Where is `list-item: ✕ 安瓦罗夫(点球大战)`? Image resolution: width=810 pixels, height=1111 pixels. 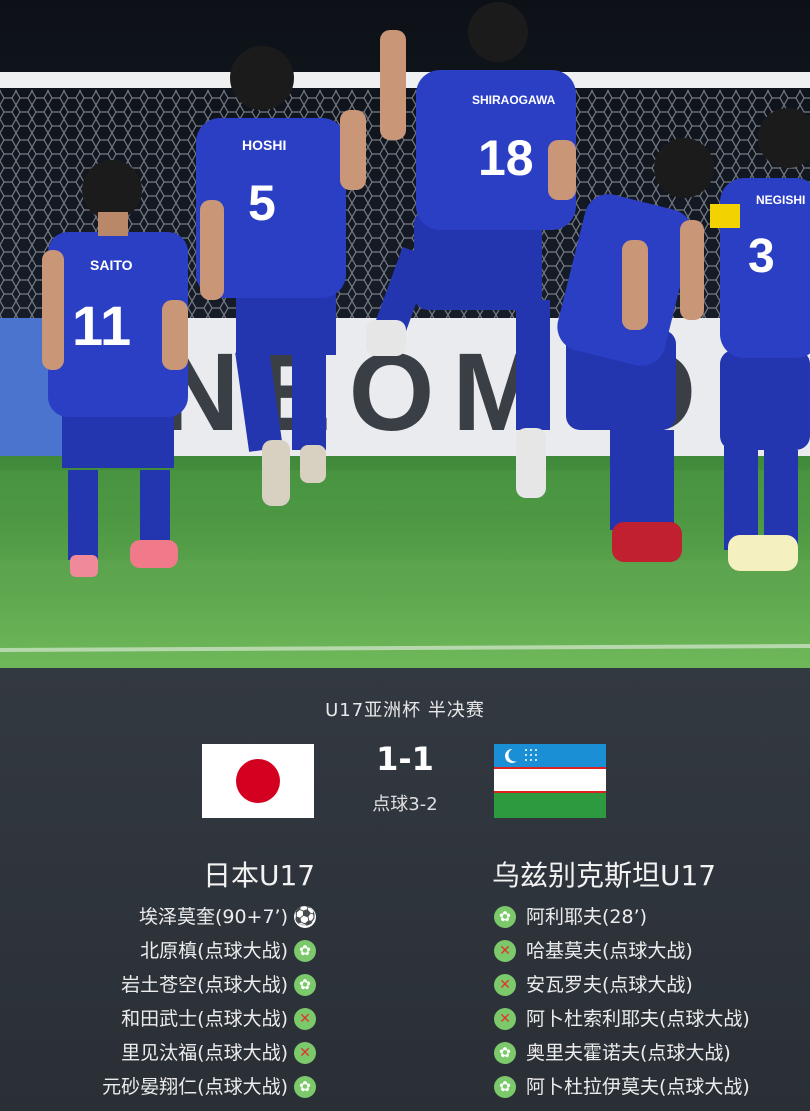
list-item: ✕ 安瓦罗夫(点球大战) is located at coordinates (622, 985).